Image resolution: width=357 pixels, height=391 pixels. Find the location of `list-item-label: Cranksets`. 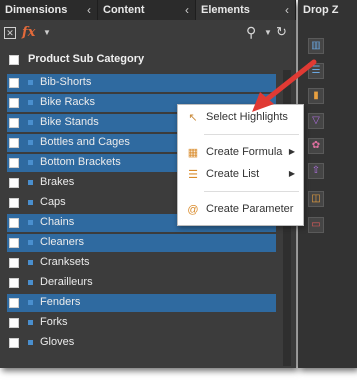

list-item-label: Cranksets is located at coordinates (65, 262).